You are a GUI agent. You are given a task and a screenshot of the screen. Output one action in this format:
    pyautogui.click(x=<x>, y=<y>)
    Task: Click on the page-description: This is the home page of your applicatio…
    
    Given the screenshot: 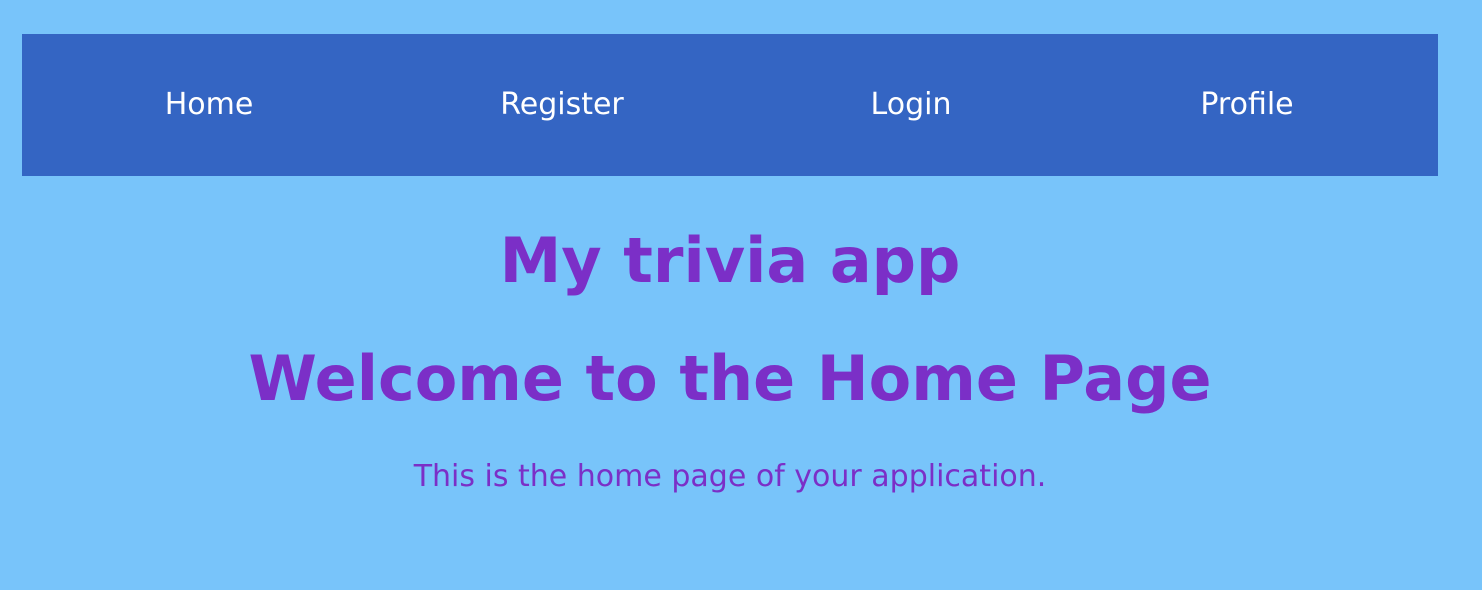 What is the action you would take?
    pyautogui.click(x=730, y=476)
    